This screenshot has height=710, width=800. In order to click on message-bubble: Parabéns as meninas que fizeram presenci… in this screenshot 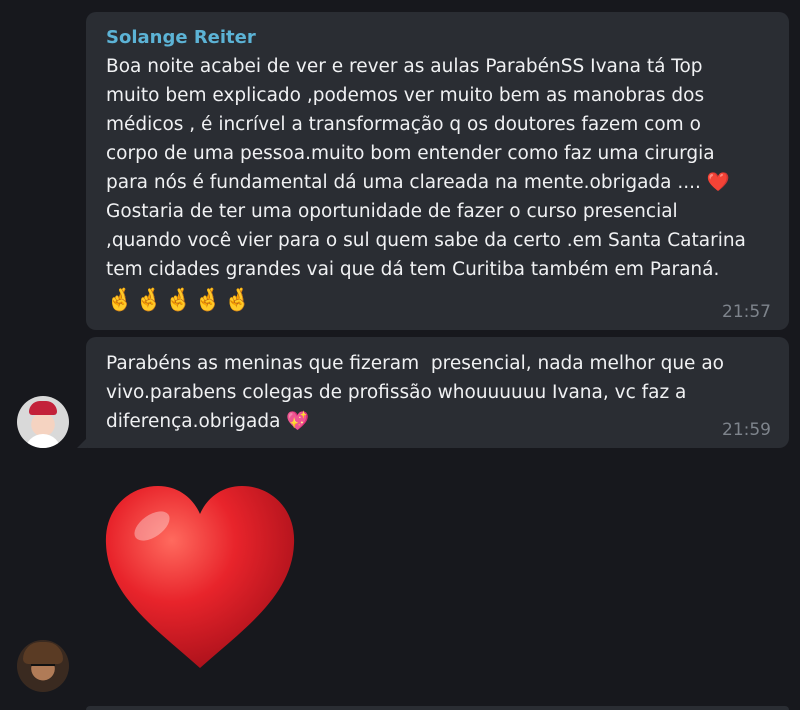, I will do `click(433, 392)`.